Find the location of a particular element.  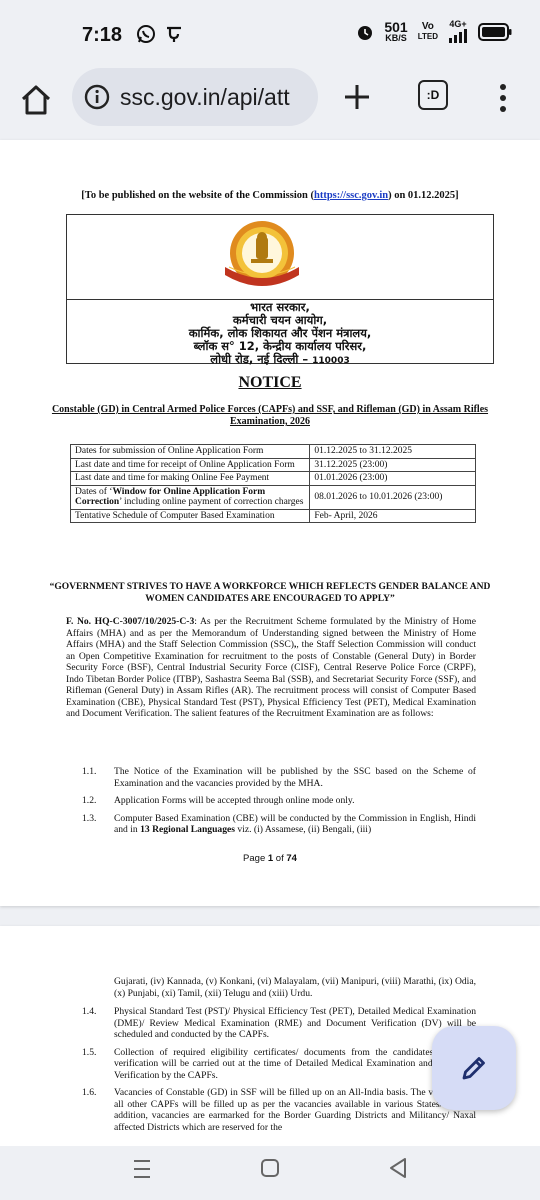

pencil-icon is located at coordinates (473, 1068).